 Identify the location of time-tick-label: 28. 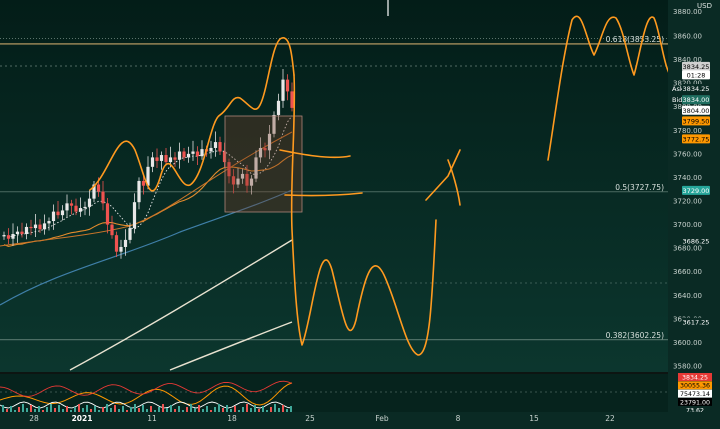
(34, 418).